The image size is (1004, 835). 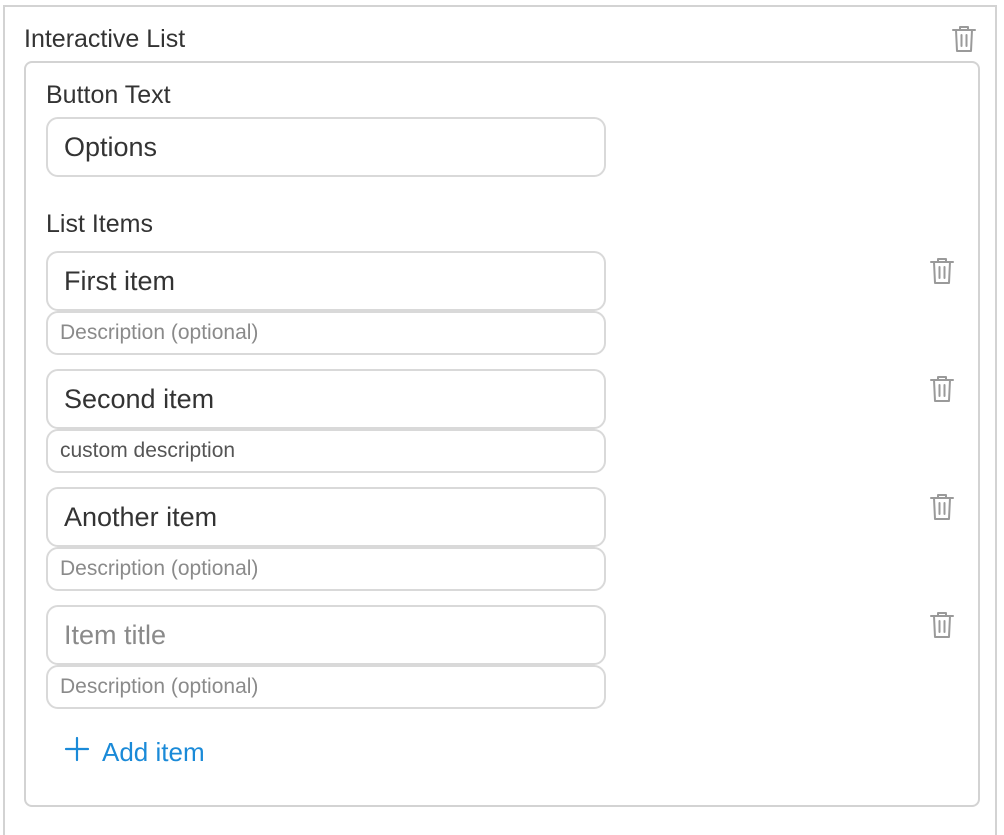 I want to click on delete-section-trash-icon, so click(x=964, y=39).